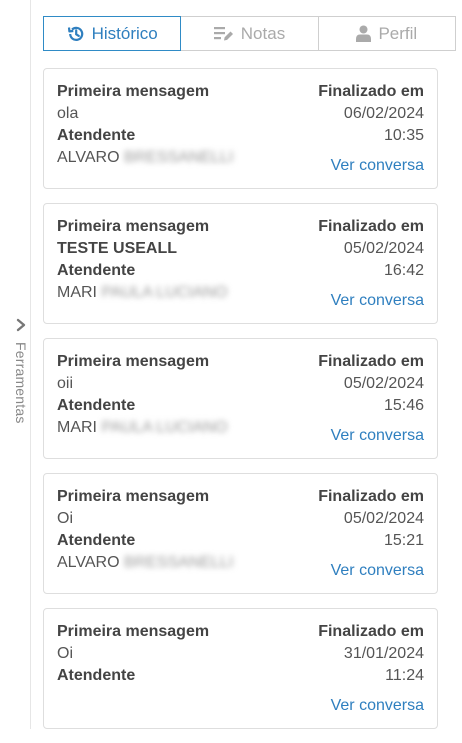  Describe the element at coordinates (263, 33) in the screenshot. I see `tab-notes-label: Notas` at that location.